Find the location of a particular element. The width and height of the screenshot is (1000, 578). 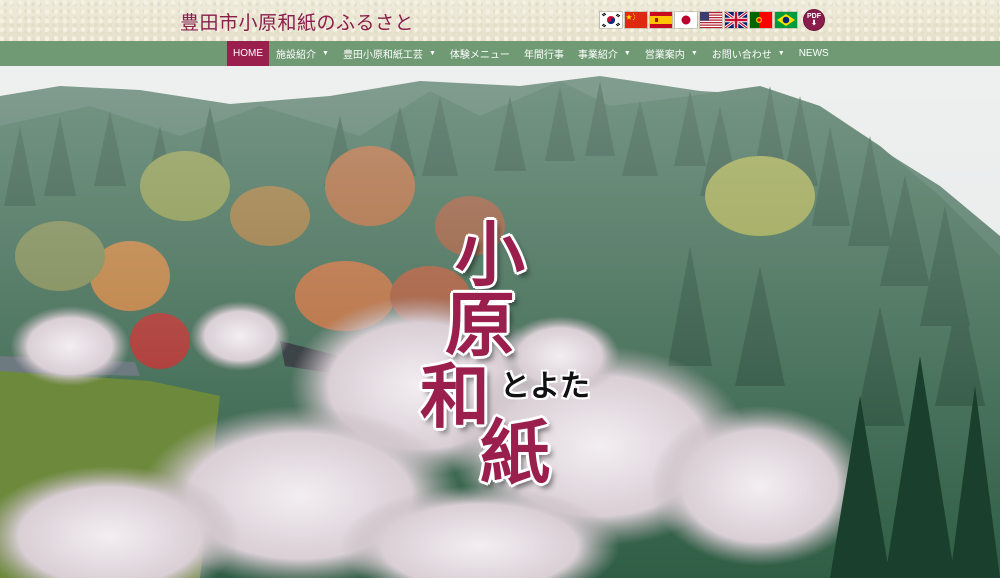

nav-item-4: 年間行事 is located at coordinates (544, 53).